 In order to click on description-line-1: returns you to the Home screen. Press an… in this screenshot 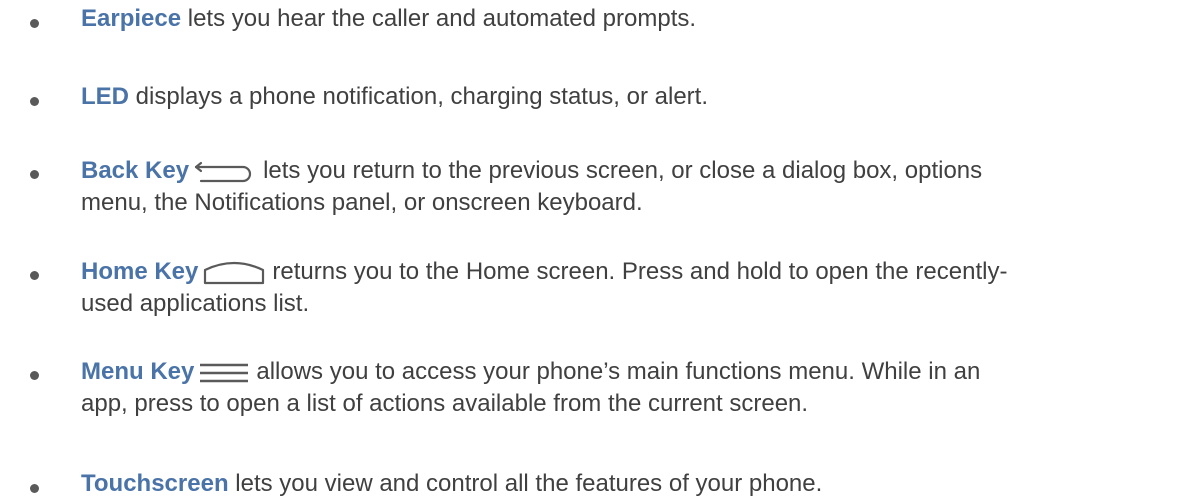, I will do `click(640, 271)`.